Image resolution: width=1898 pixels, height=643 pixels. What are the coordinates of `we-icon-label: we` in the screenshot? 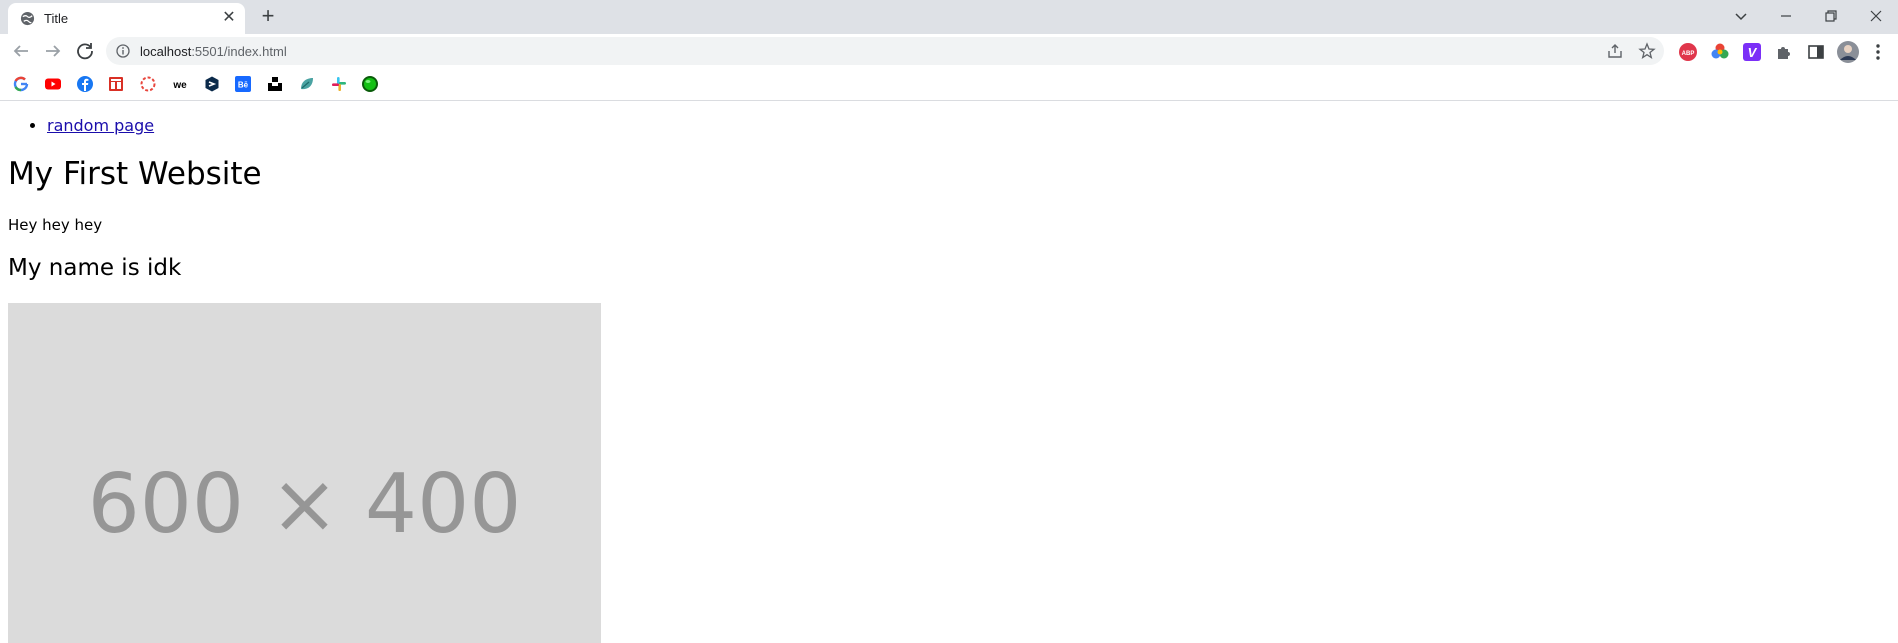 It's located at (179, 85).